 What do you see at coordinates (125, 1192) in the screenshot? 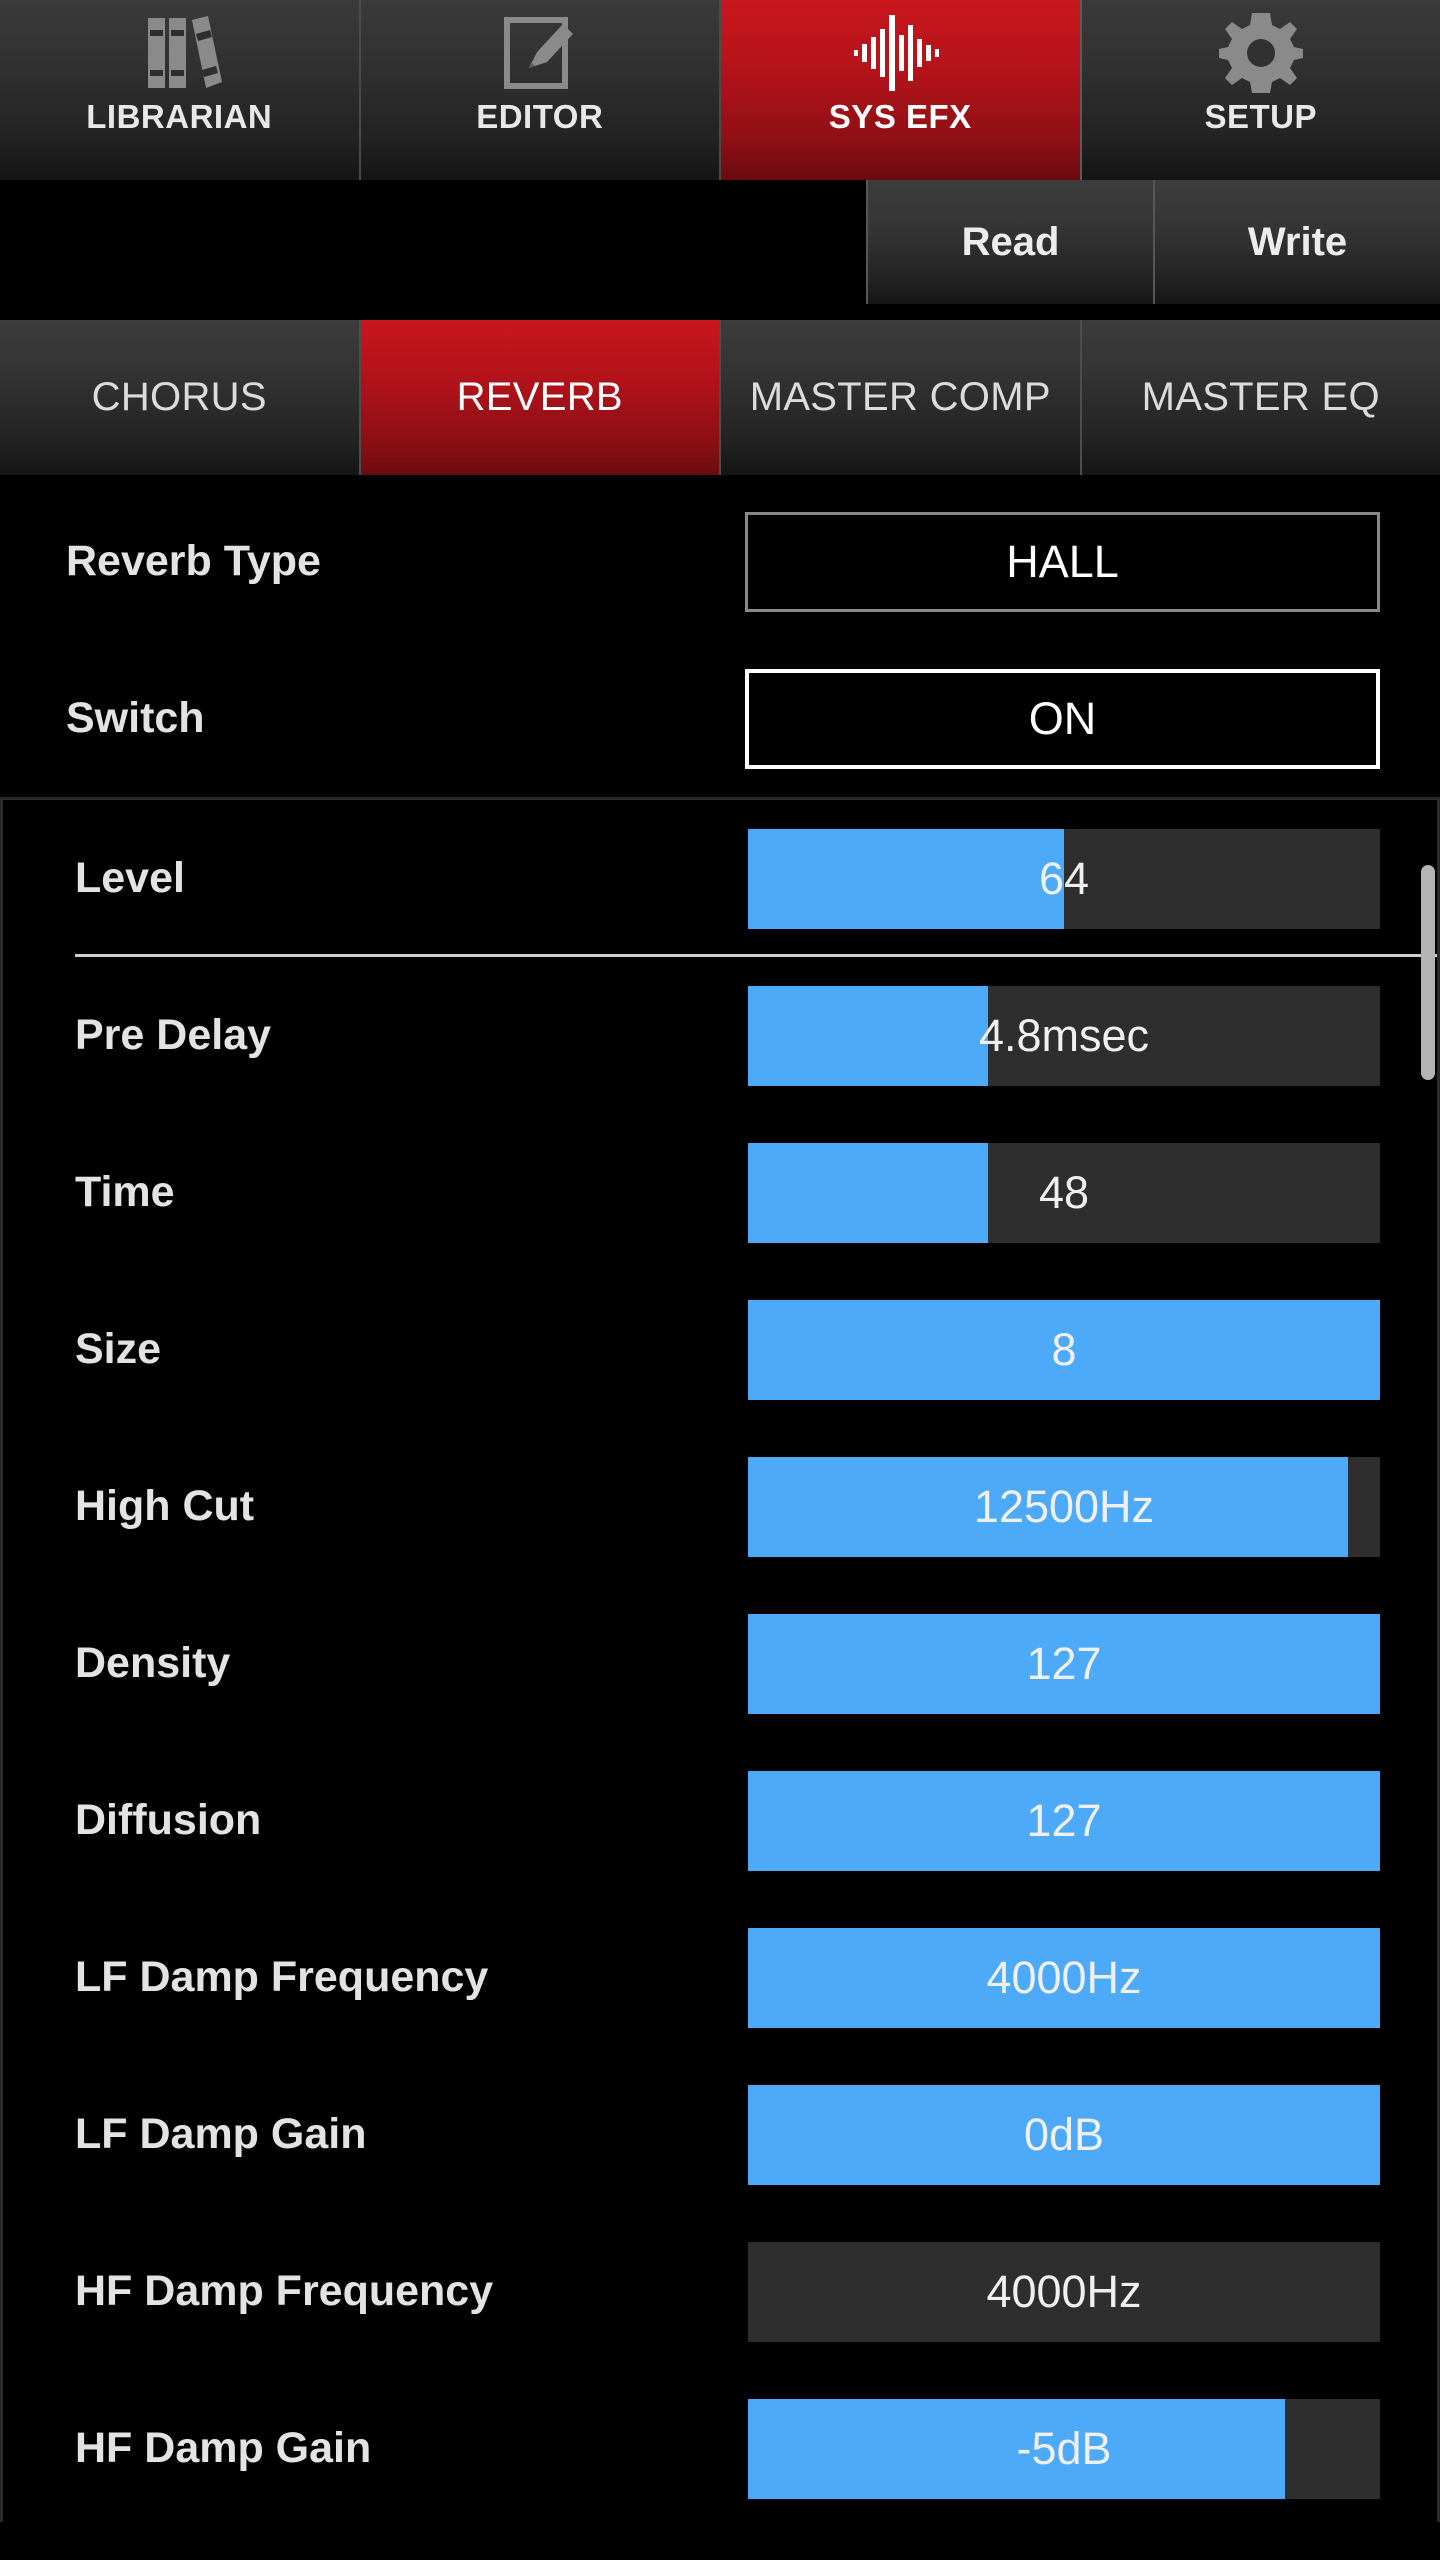
I see `parameter-label: Time` at bounding box center [125, 1192].